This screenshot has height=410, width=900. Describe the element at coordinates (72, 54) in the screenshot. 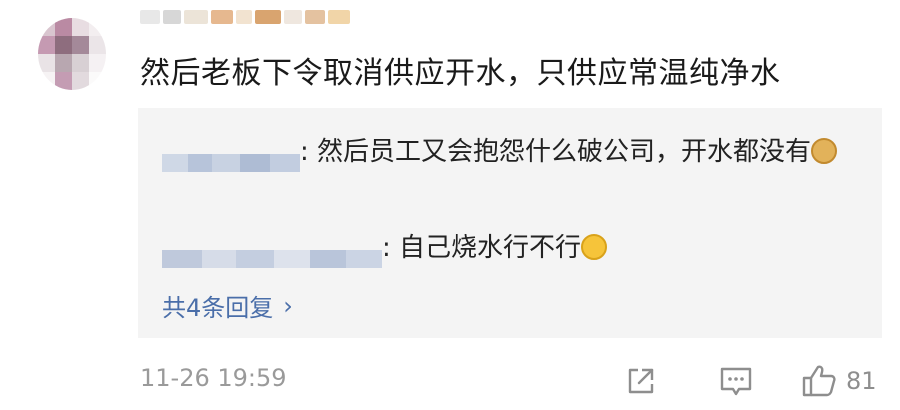

I see `user-avatar` at that location.